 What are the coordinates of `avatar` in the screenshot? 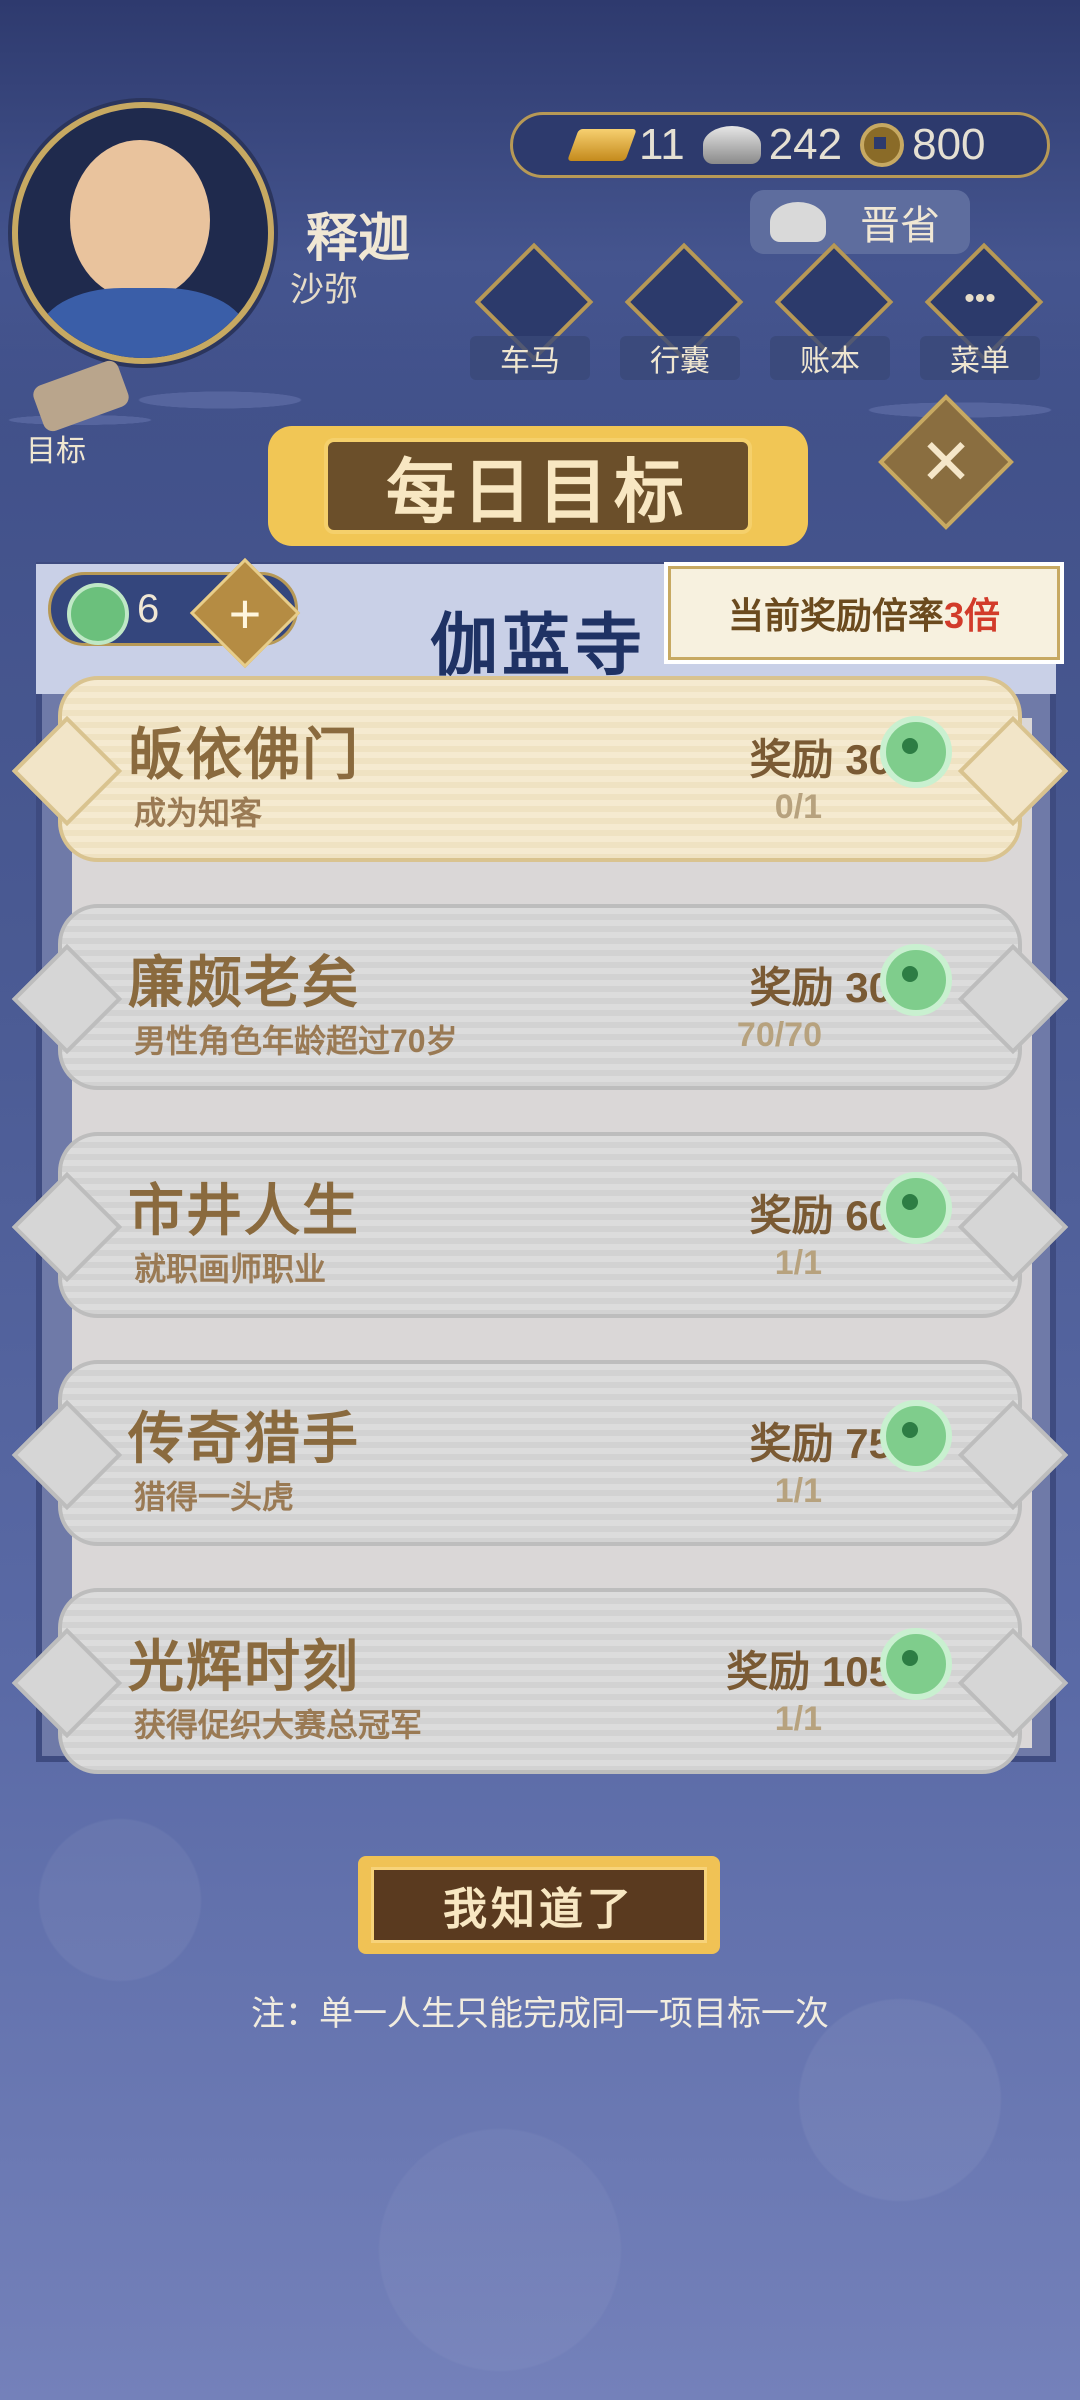 It's located at (143, 233).